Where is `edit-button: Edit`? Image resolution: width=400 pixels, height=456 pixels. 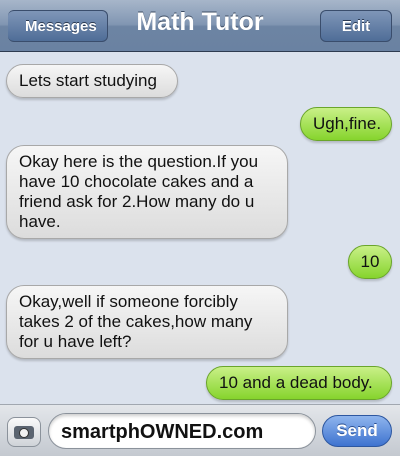
edit-button: Edit is located at coordinates (356, 26).